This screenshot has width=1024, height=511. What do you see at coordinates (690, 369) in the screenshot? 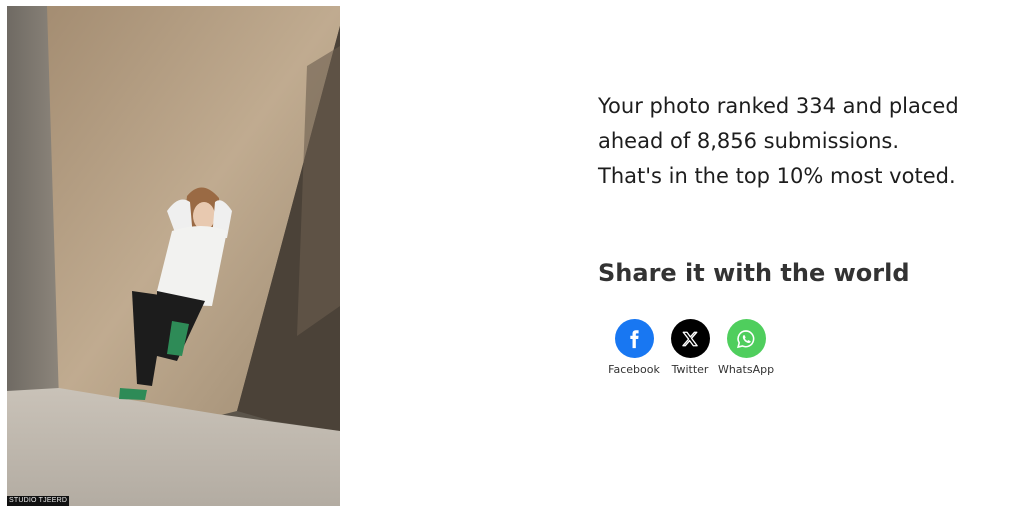
I see `share-twitter-label: Twitter` at bounding box center [690, 369].